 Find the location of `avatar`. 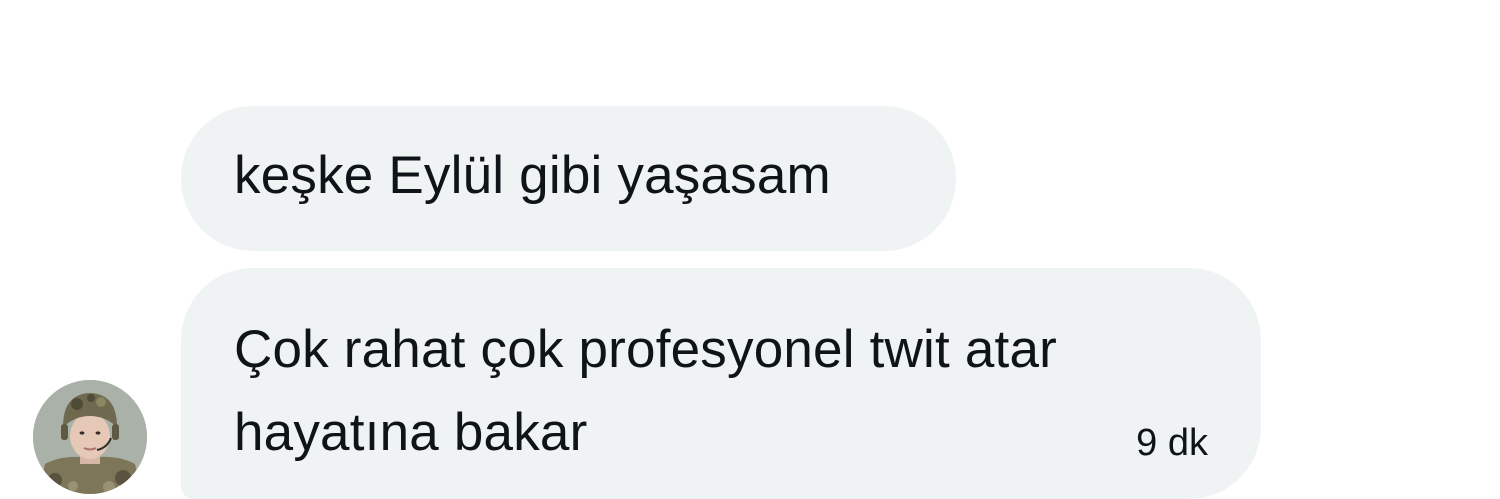

avatar is located at coordinates (90, 437).